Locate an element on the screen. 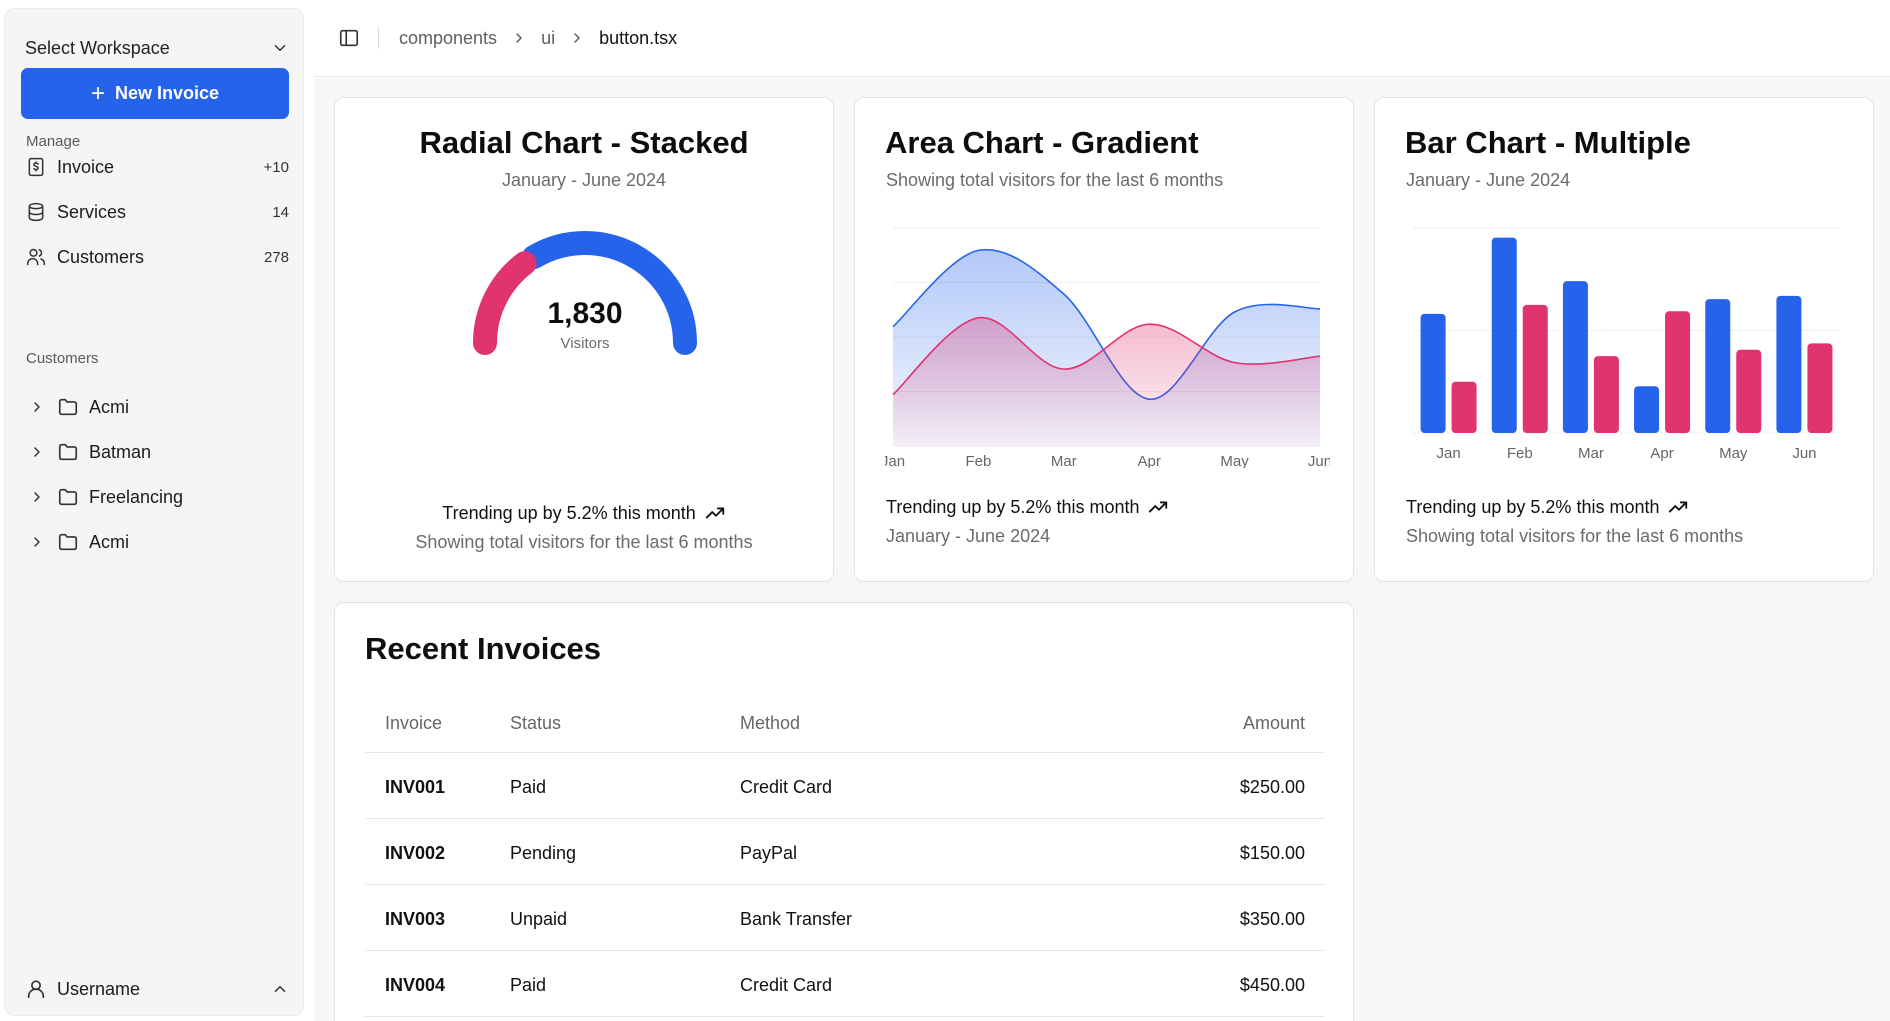 The width and height of the screenshot is (1890, 1021). customer-folder-acmi: Acmi is located at coordinates (159, 407).